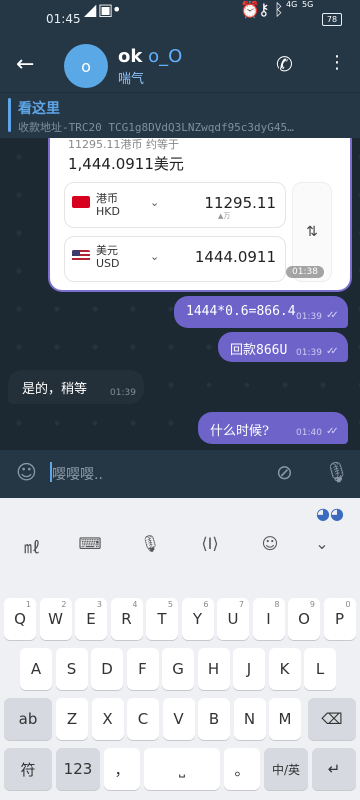 The width and height of the screenshot is (360, 800). What do you see at coordinates (155, 202) in the screenshot?
I see `chevron-down-icon: ⌄` at bounding box center [155, 202].